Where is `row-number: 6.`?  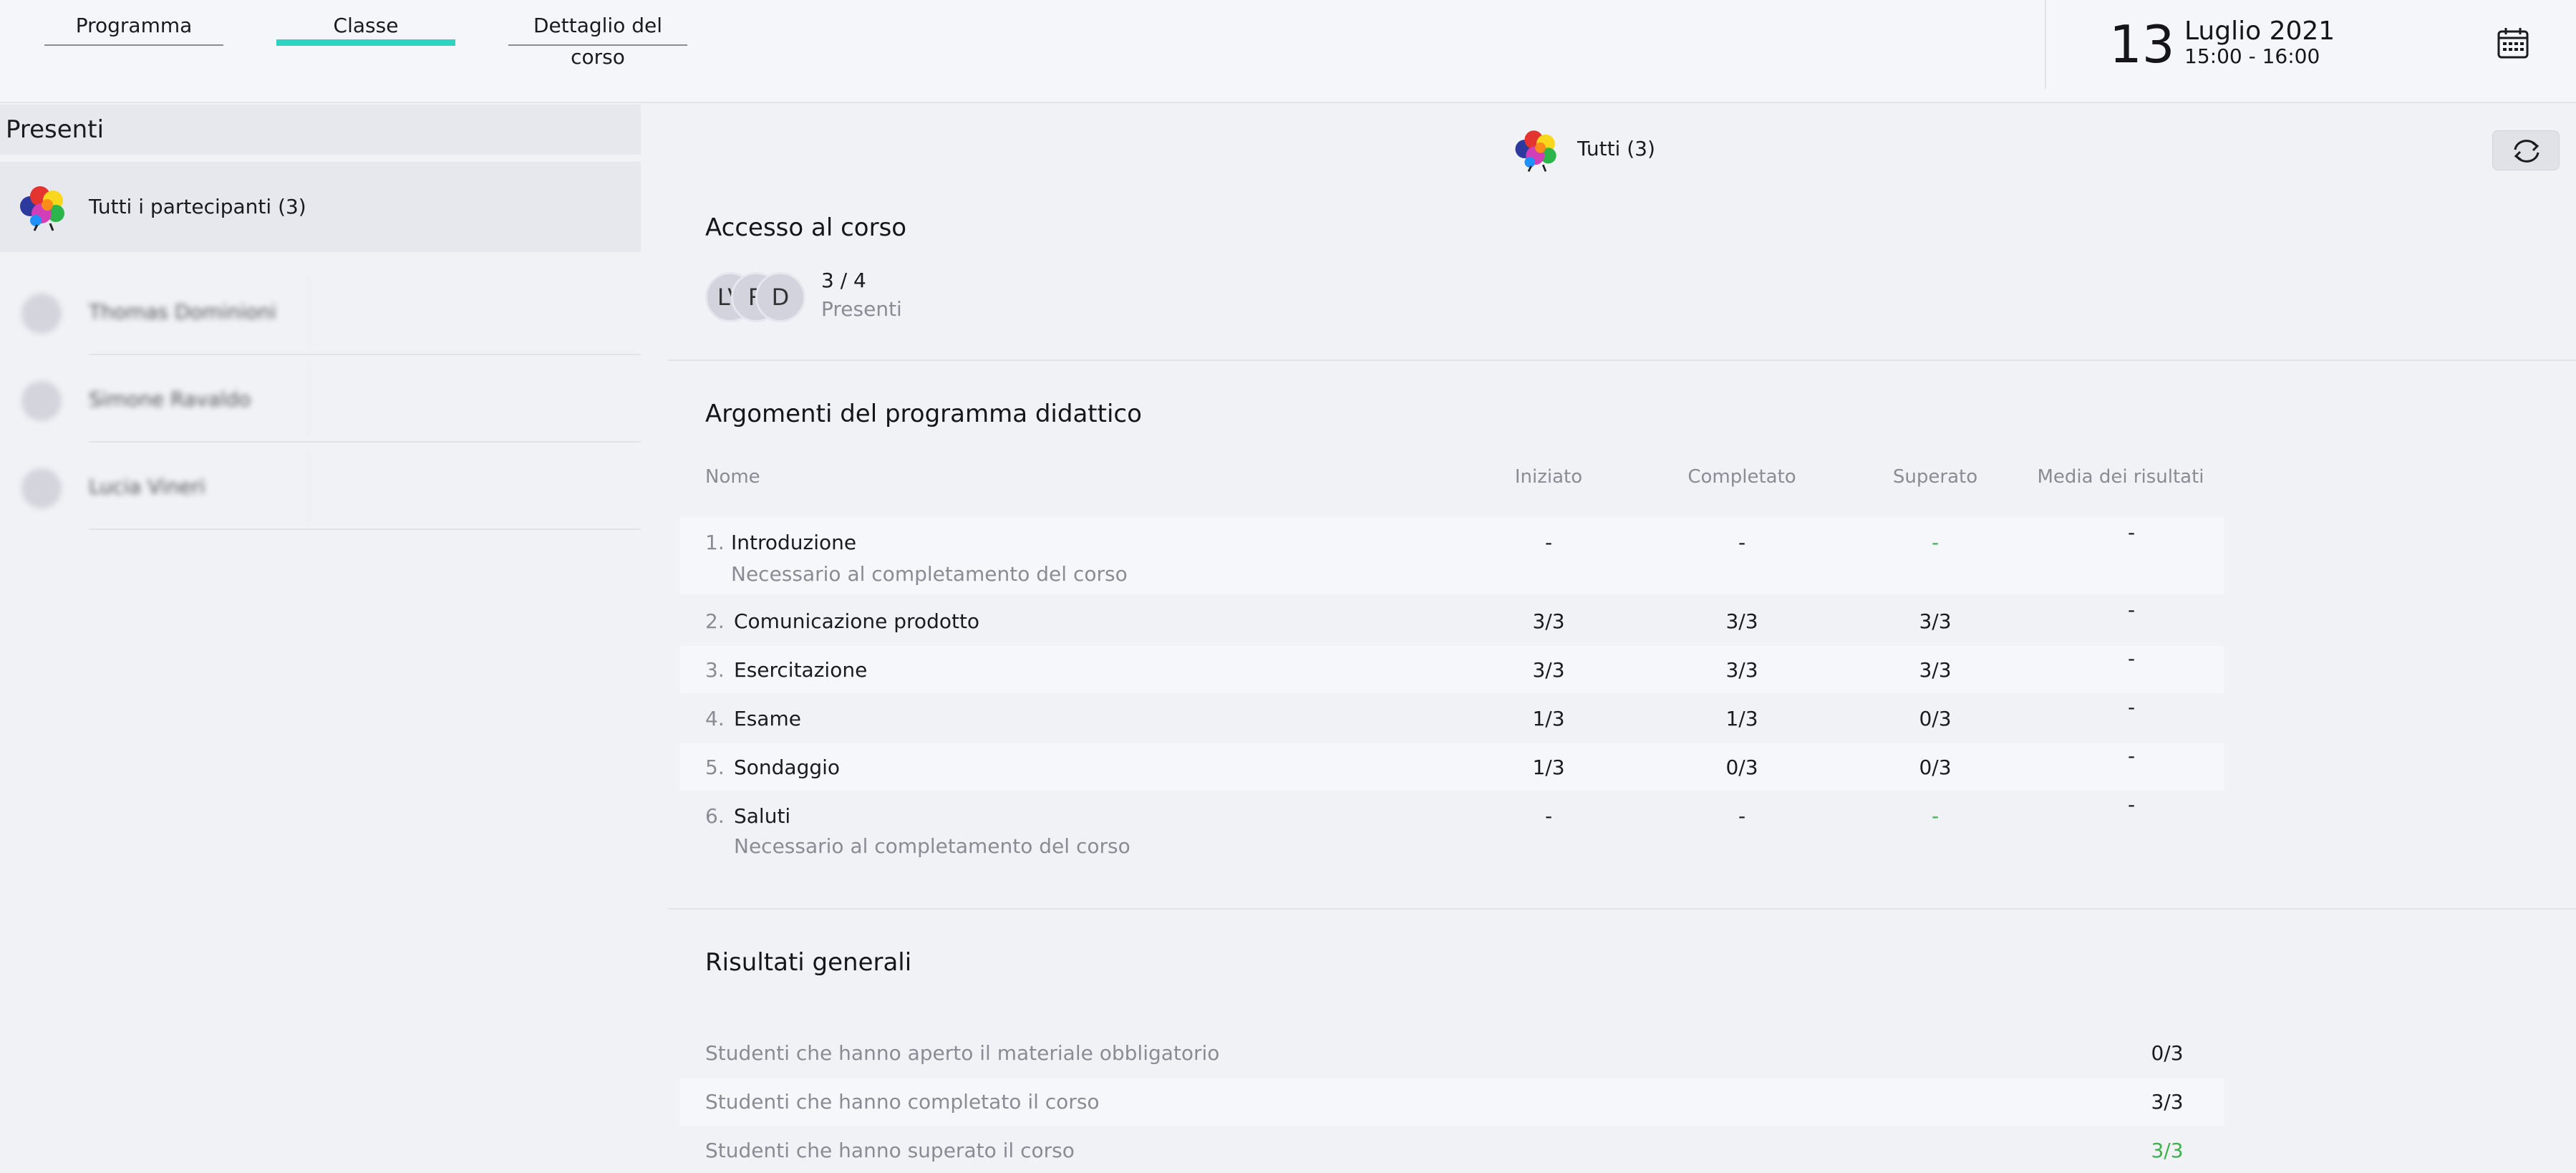 row-number: 6. is located at coordinates (715, 816).